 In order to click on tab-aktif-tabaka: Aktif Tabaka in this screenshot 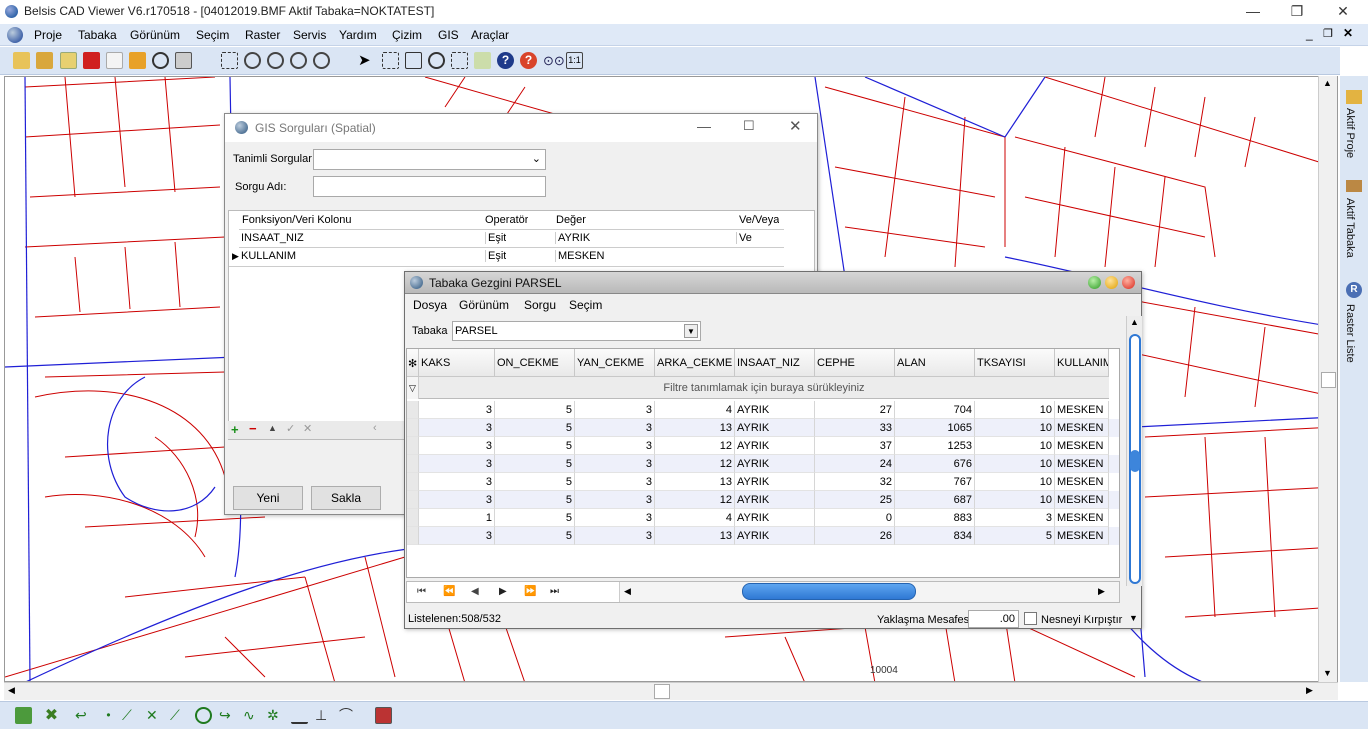, I will do `click(1350, 228)`.